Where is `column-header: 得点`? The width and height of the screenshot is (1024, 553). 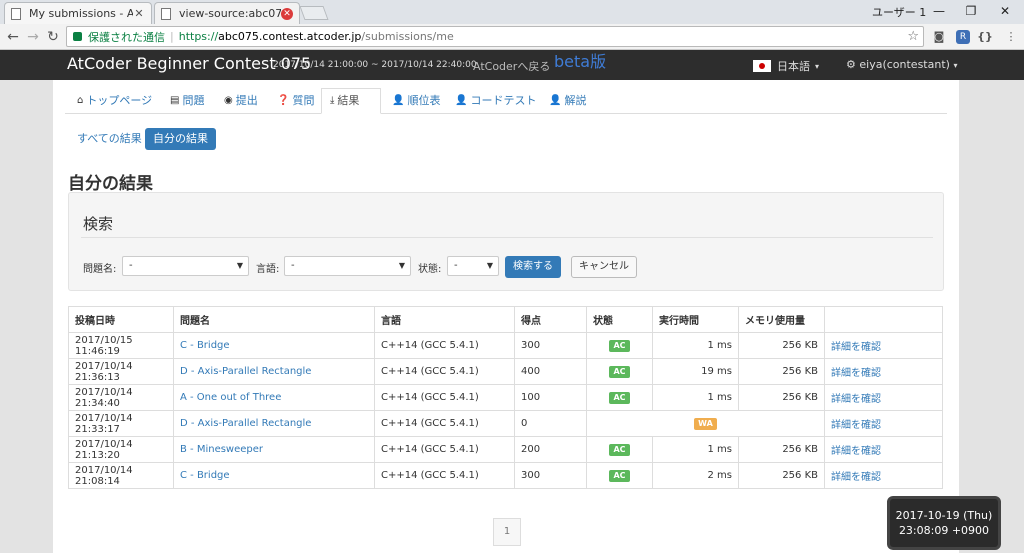 column-header: 得点 is located at coordinates (550, 319).